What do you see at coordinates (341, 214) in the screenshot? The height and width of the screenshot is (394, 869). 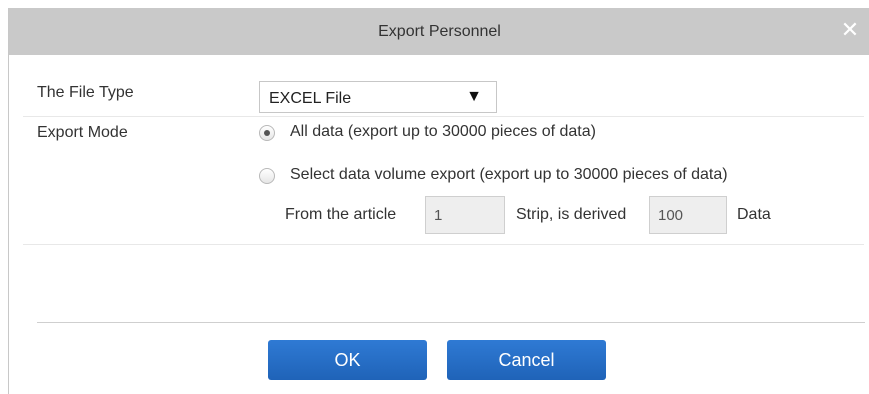 I see `from-article-label: From the article` at bounding box center [341, 214].